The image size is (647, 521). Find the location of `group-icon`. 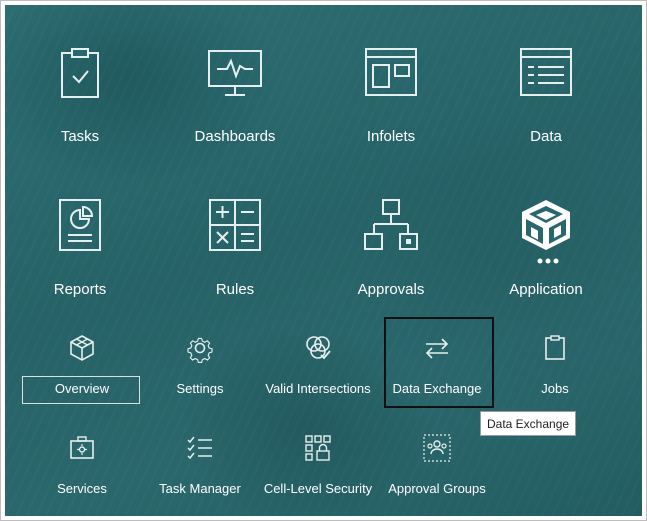

group-icon is located at coordinates (437, 448).